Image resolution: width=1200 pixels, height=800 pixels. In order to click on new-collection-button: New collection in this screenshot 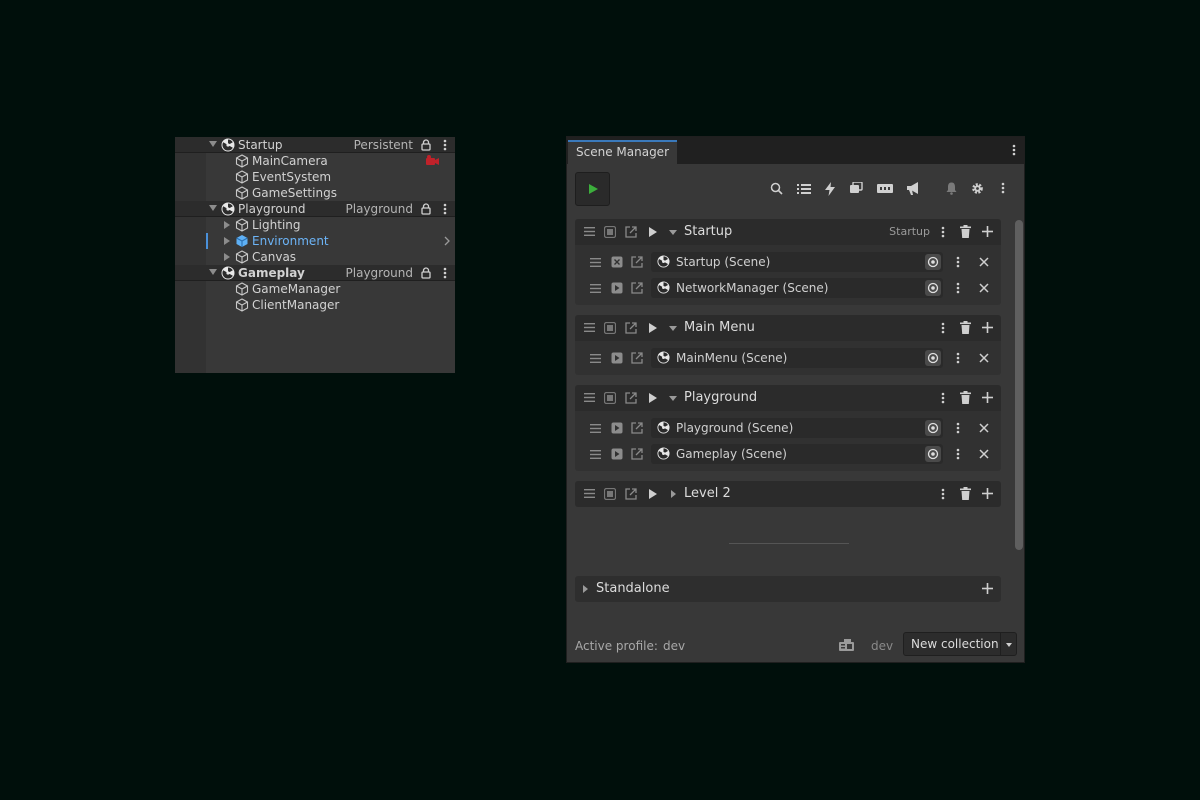, I will do `click(960, 644)`.